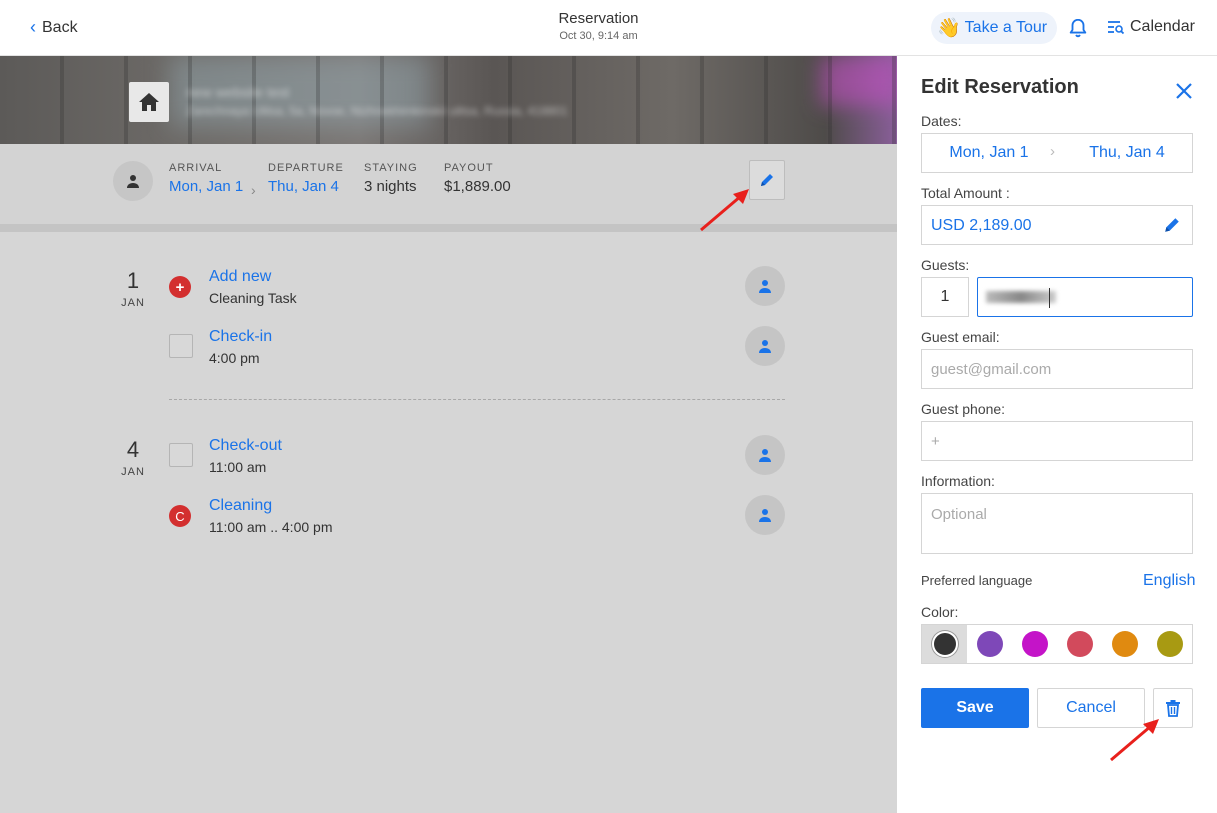  Describe the element at coordinates (1162, 26) in the screenshot. I see `calendar-label: Calendar` at that location.